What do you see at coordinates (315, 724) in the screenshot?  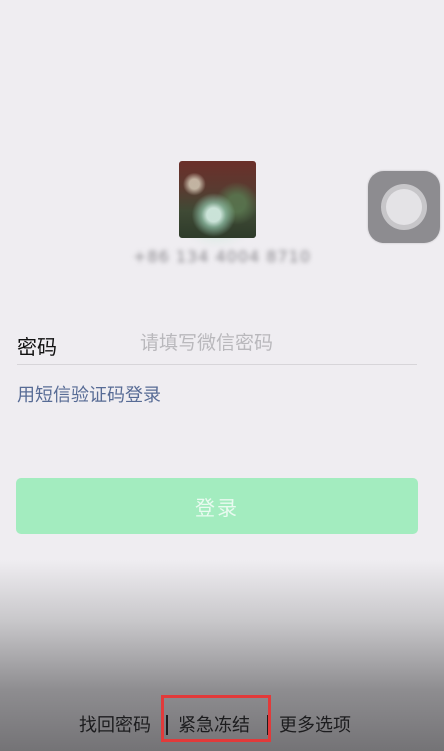 I see `more-options-link: 更多选项` at bounding box center [315, 724].